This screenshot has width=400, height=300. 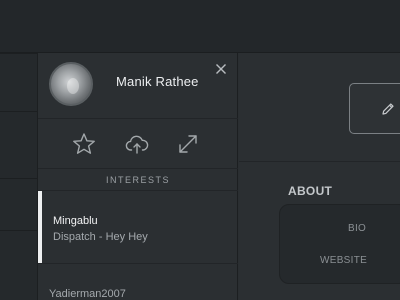 I want to click on favorite-button, so click(x=84, y=144).